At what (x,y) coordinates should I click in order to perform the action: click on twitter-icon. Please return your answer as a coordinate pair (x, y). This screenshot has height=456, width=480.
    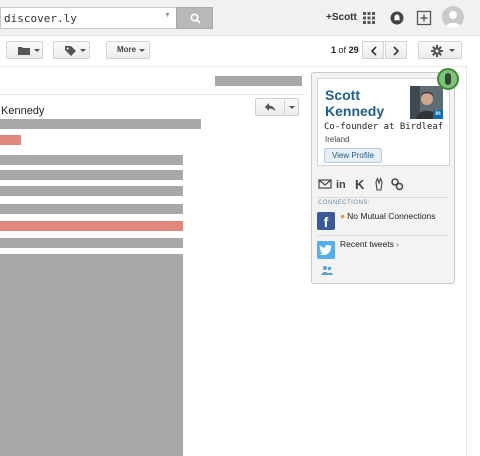
    Looking at the image, I should click on (326, 250).